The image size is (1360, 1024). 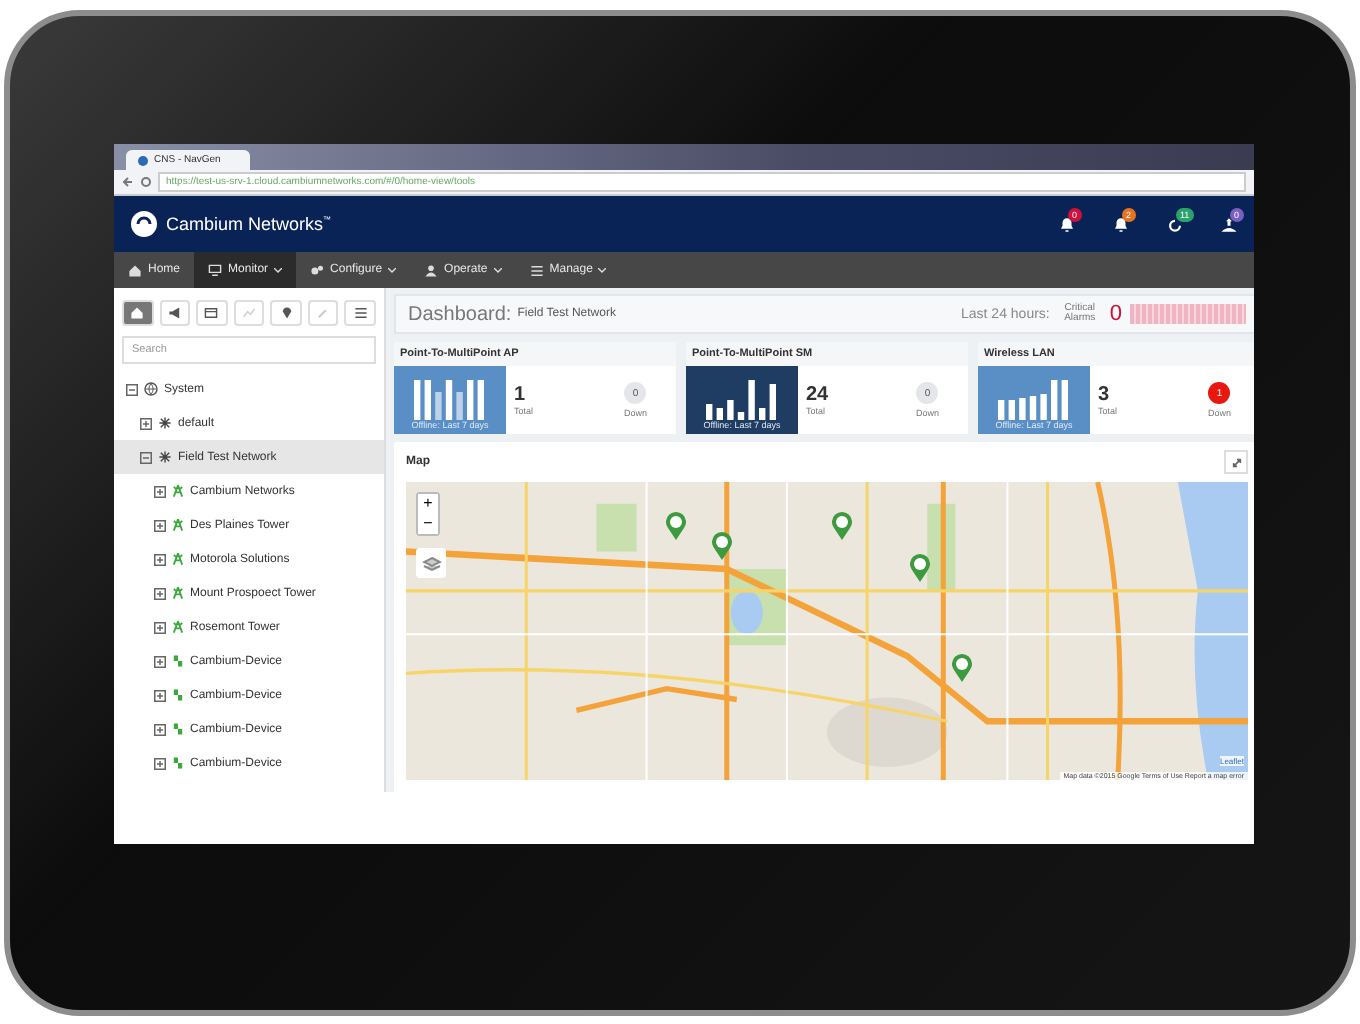 What do you see at coordinates (249, 313) in the screenshot?
I see `chart-icon` at bounding box center [249, 313].